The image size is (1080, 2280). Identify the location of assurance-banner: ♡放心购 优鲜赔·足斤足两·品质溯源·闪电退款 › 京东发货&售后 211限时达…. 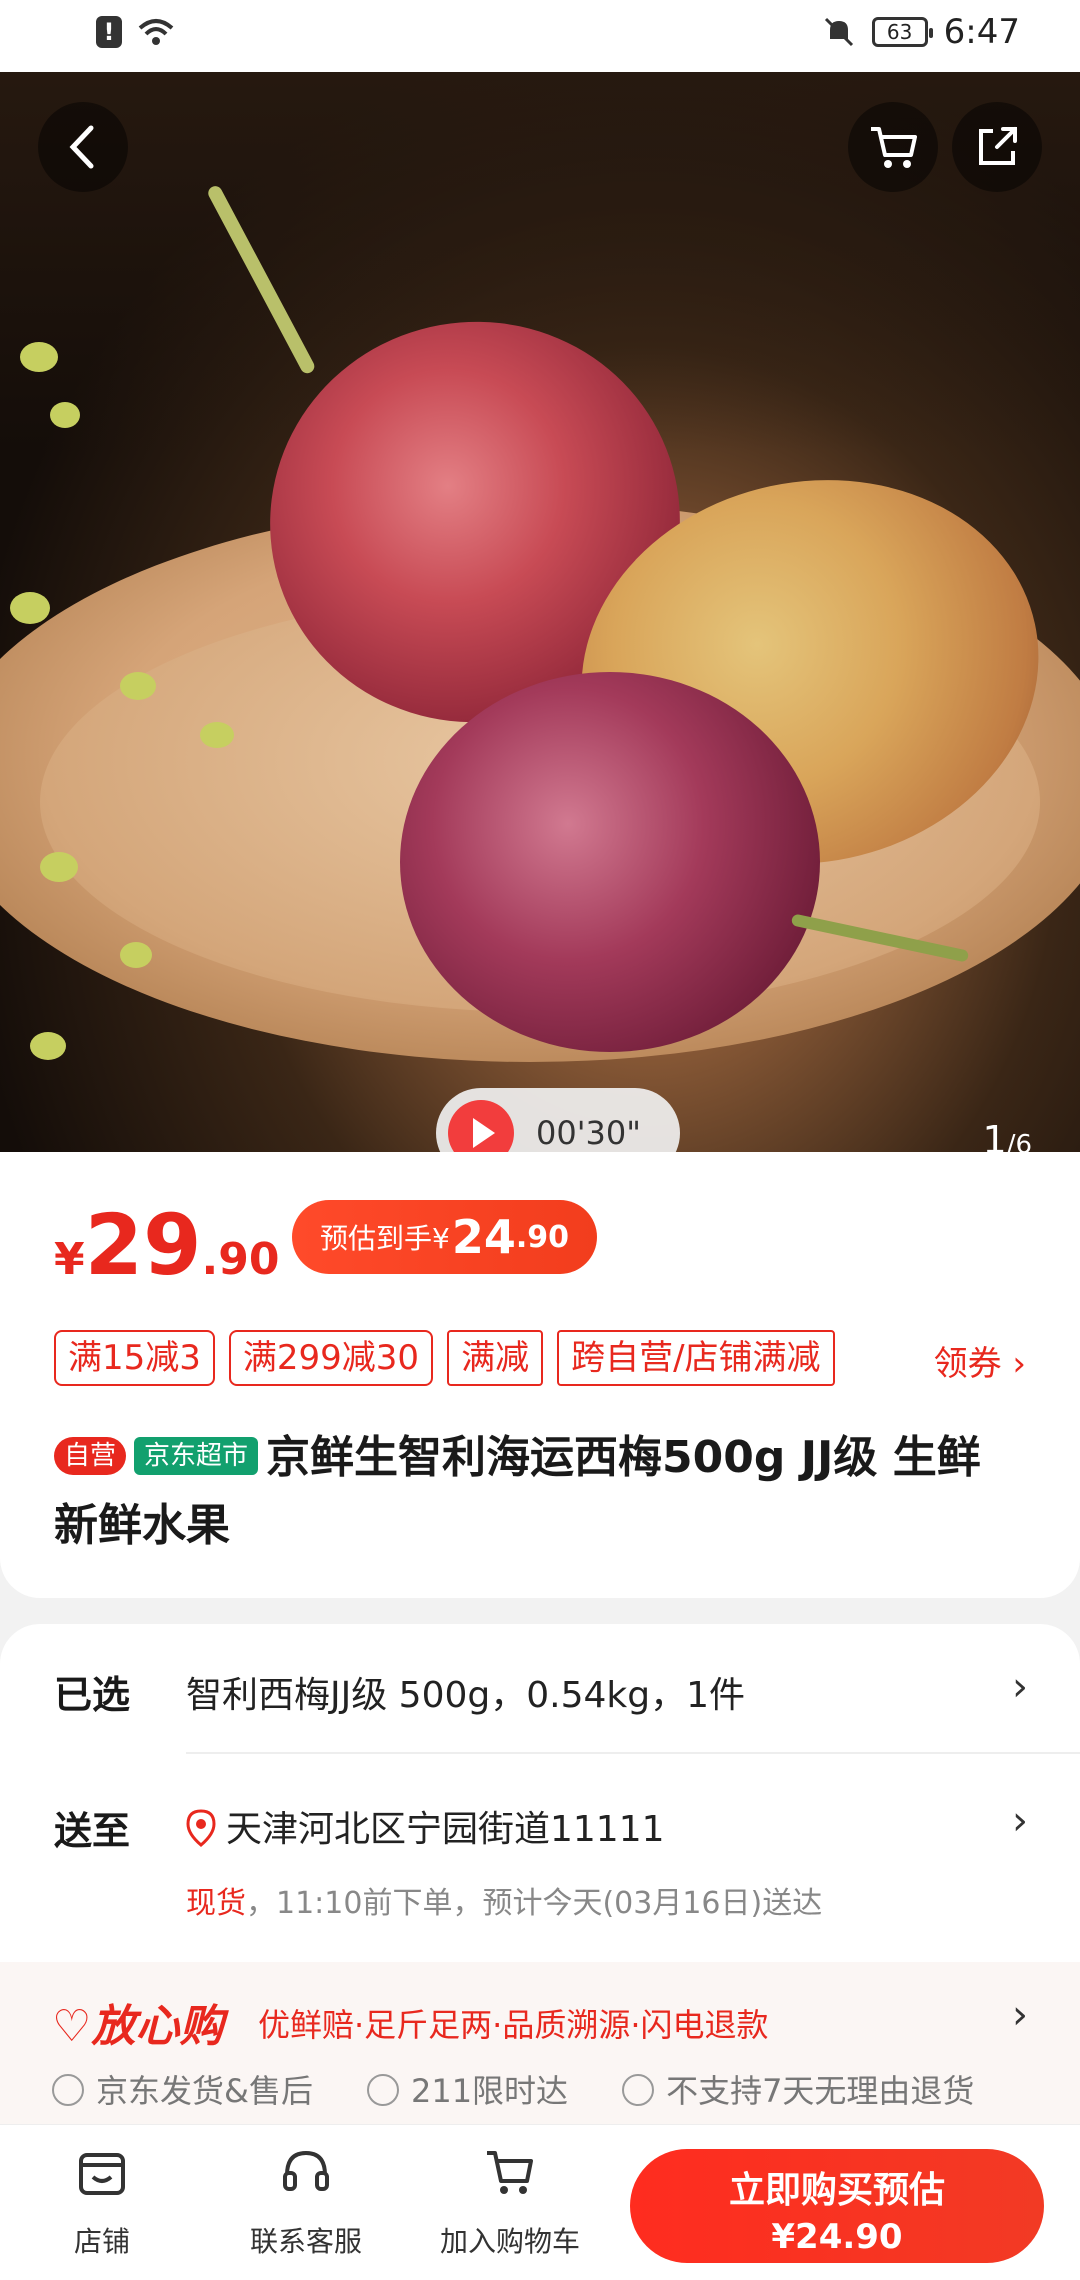
(540, 2043).